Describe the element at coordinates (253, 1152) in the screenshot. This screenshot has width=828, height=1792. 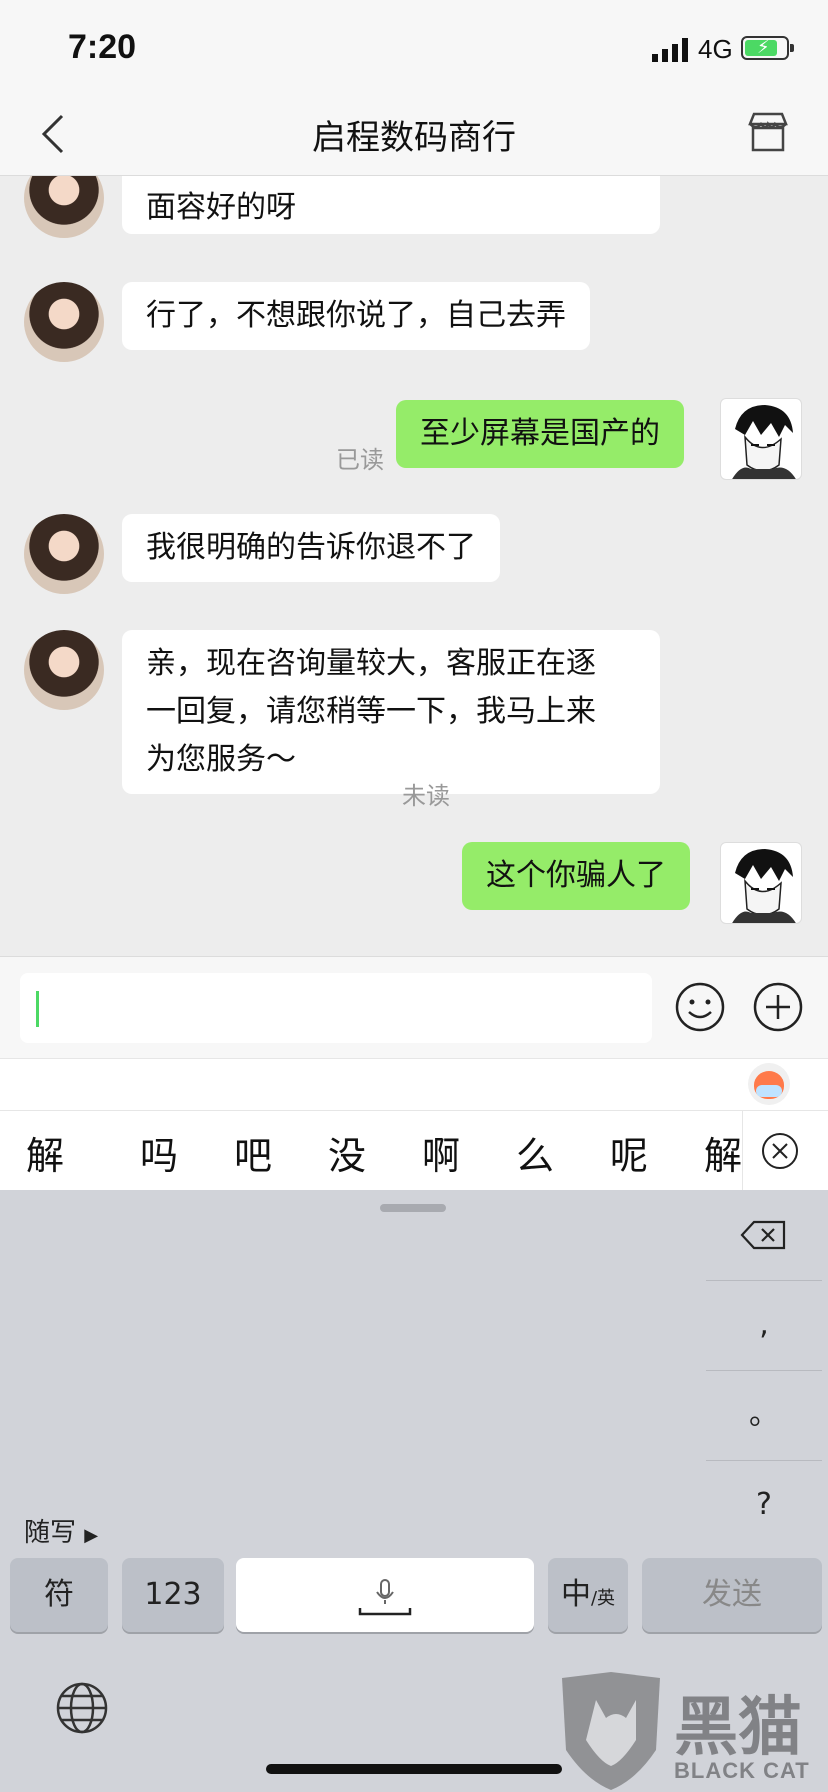
I see `candidate-item: 吧` at that location.